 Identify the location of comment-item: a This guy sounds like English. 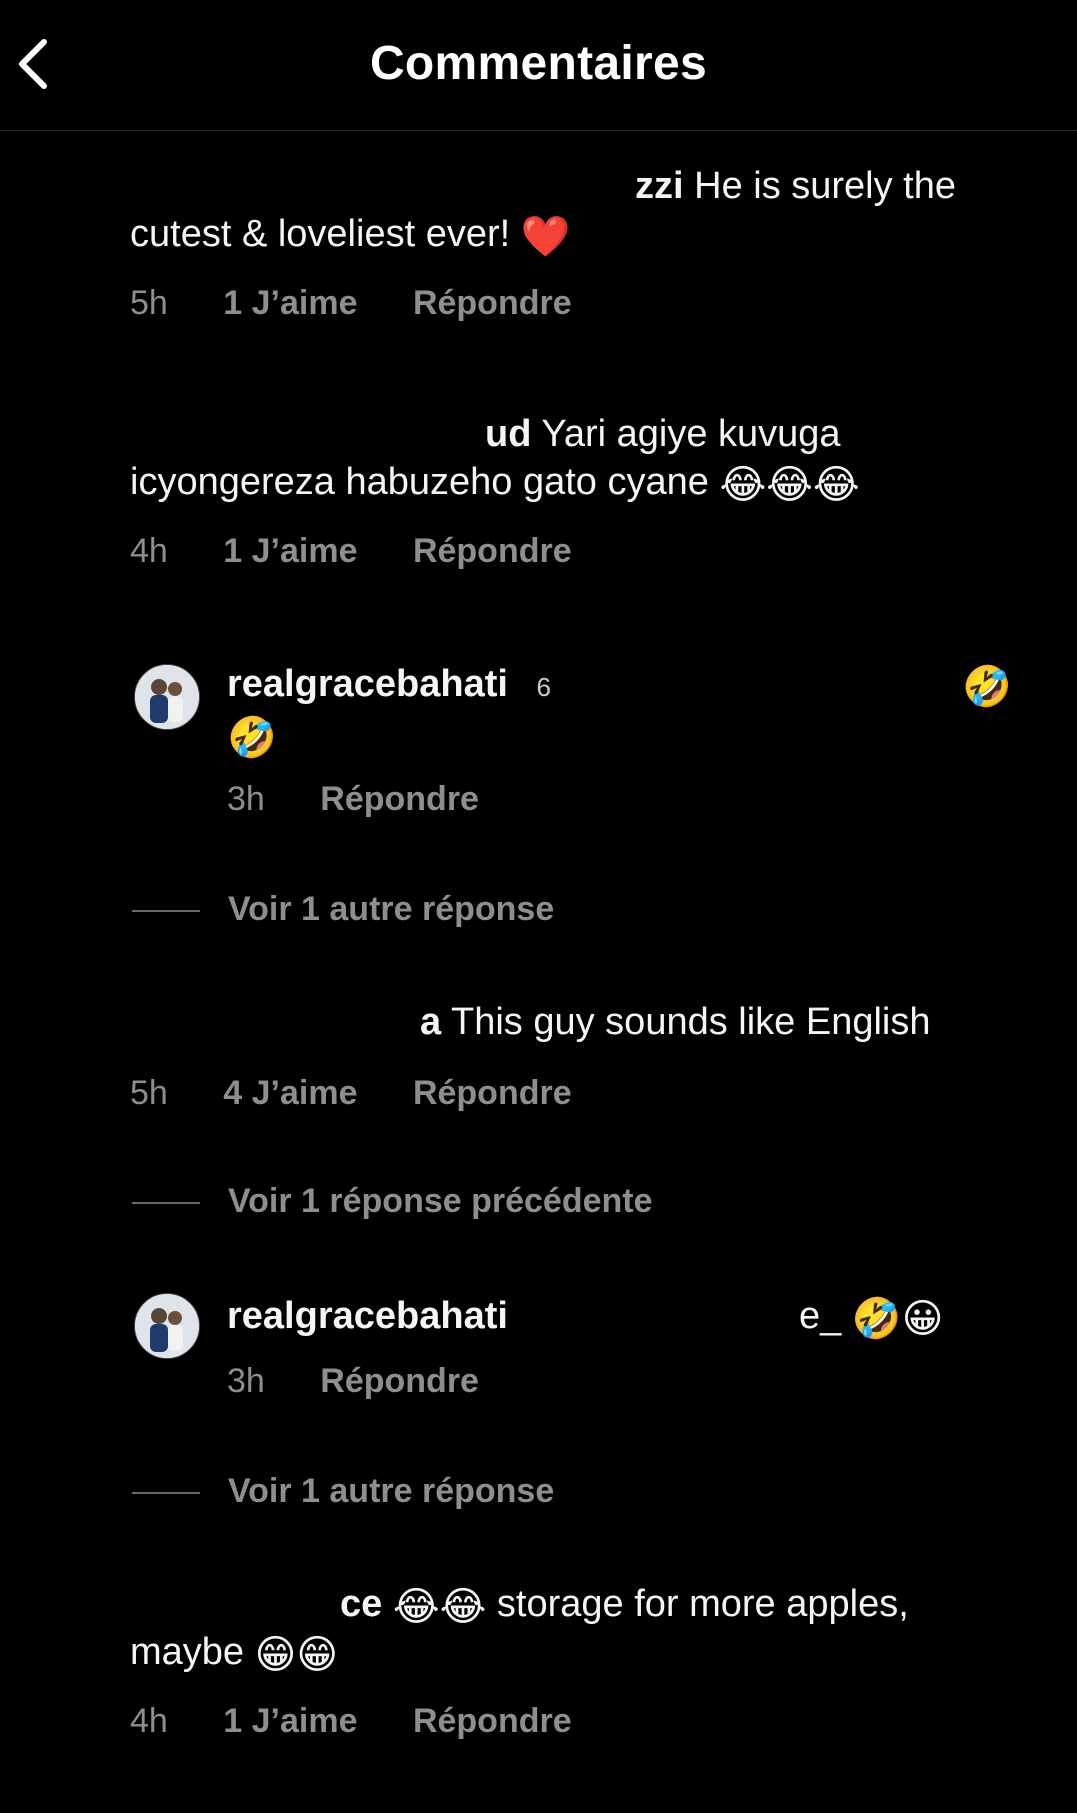
(580, 1022).